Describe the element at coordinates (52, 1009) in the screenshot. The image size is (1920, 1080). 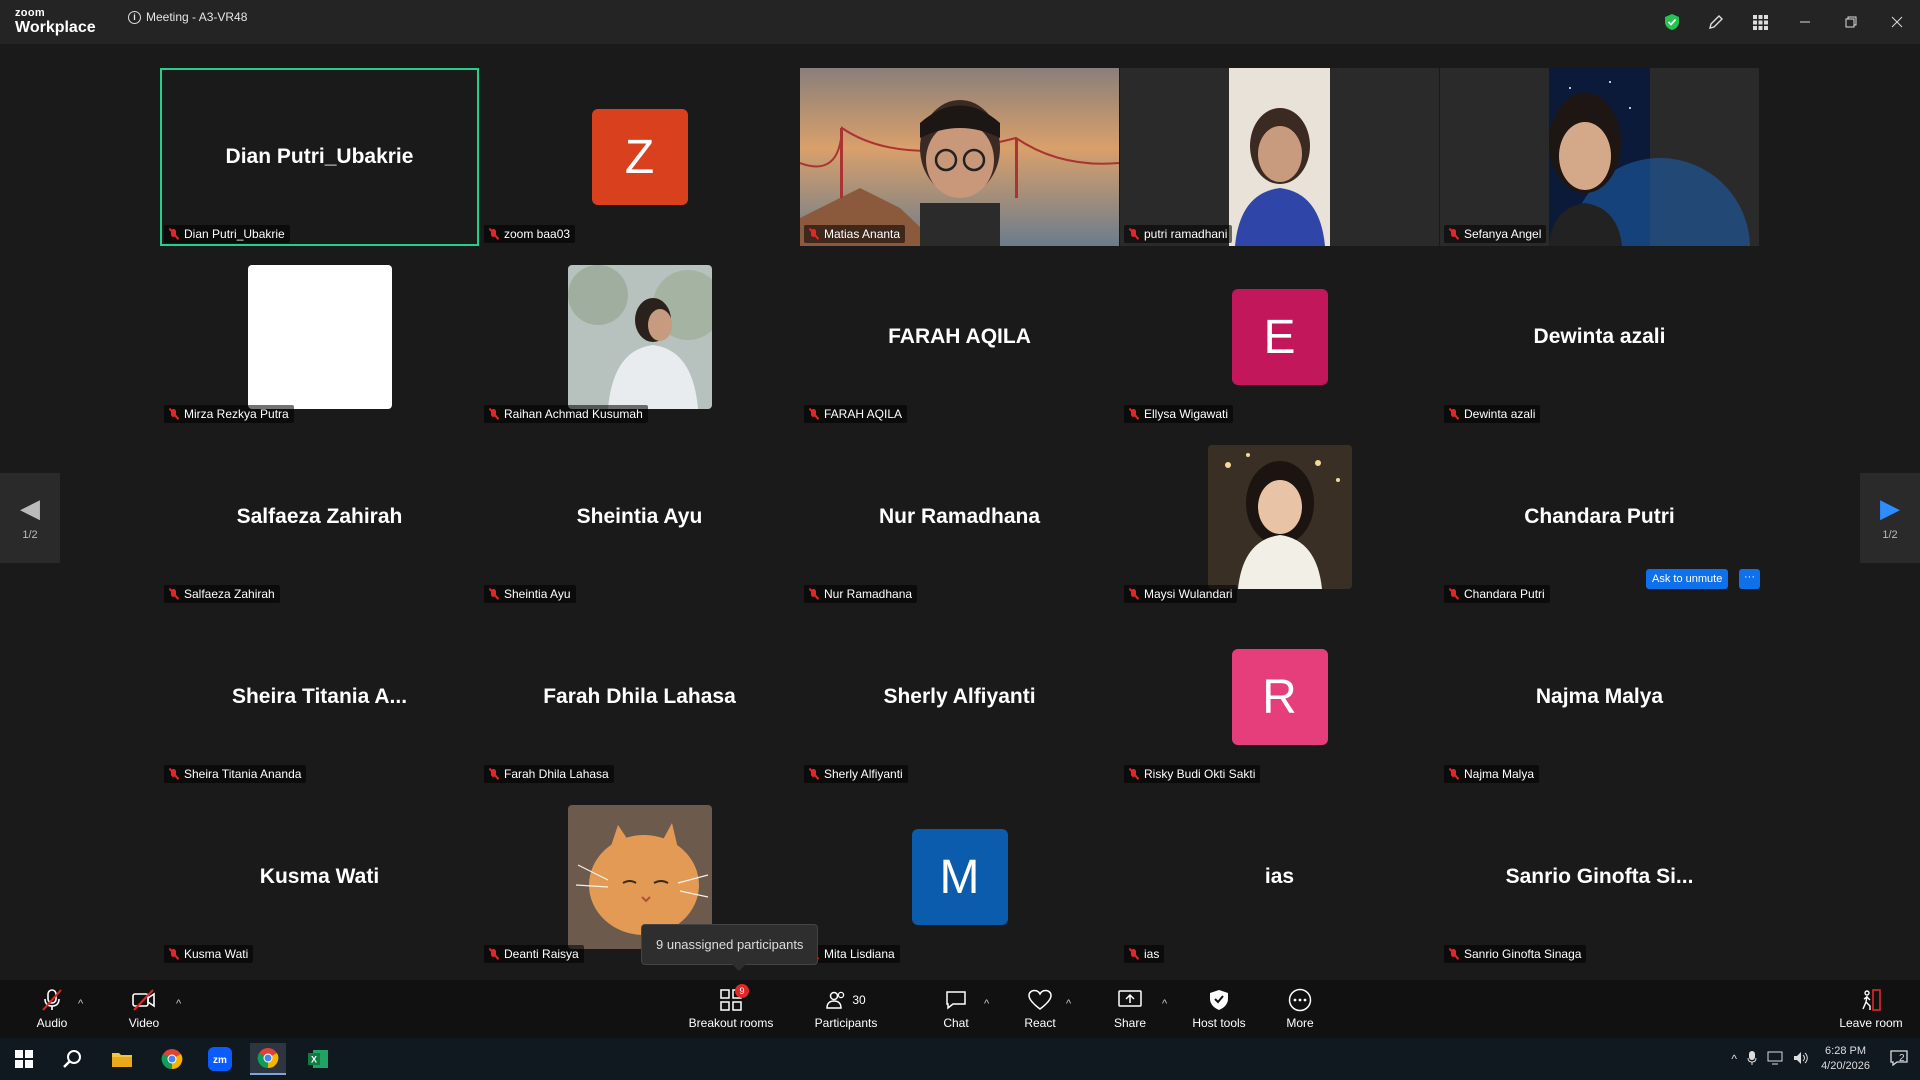
I see `audio-button: Audio` at that location.